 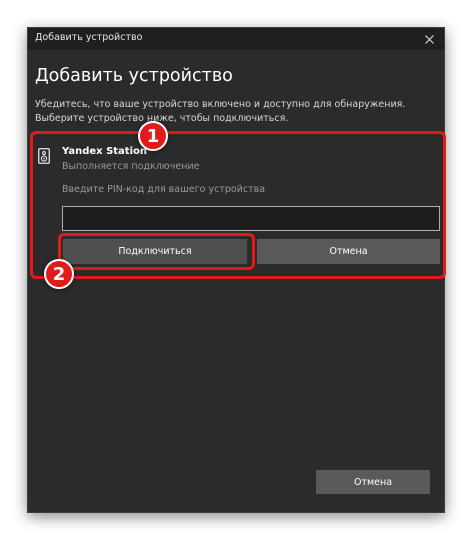 I want to click on step-badge-1: 1, so click(x=153, y=136).